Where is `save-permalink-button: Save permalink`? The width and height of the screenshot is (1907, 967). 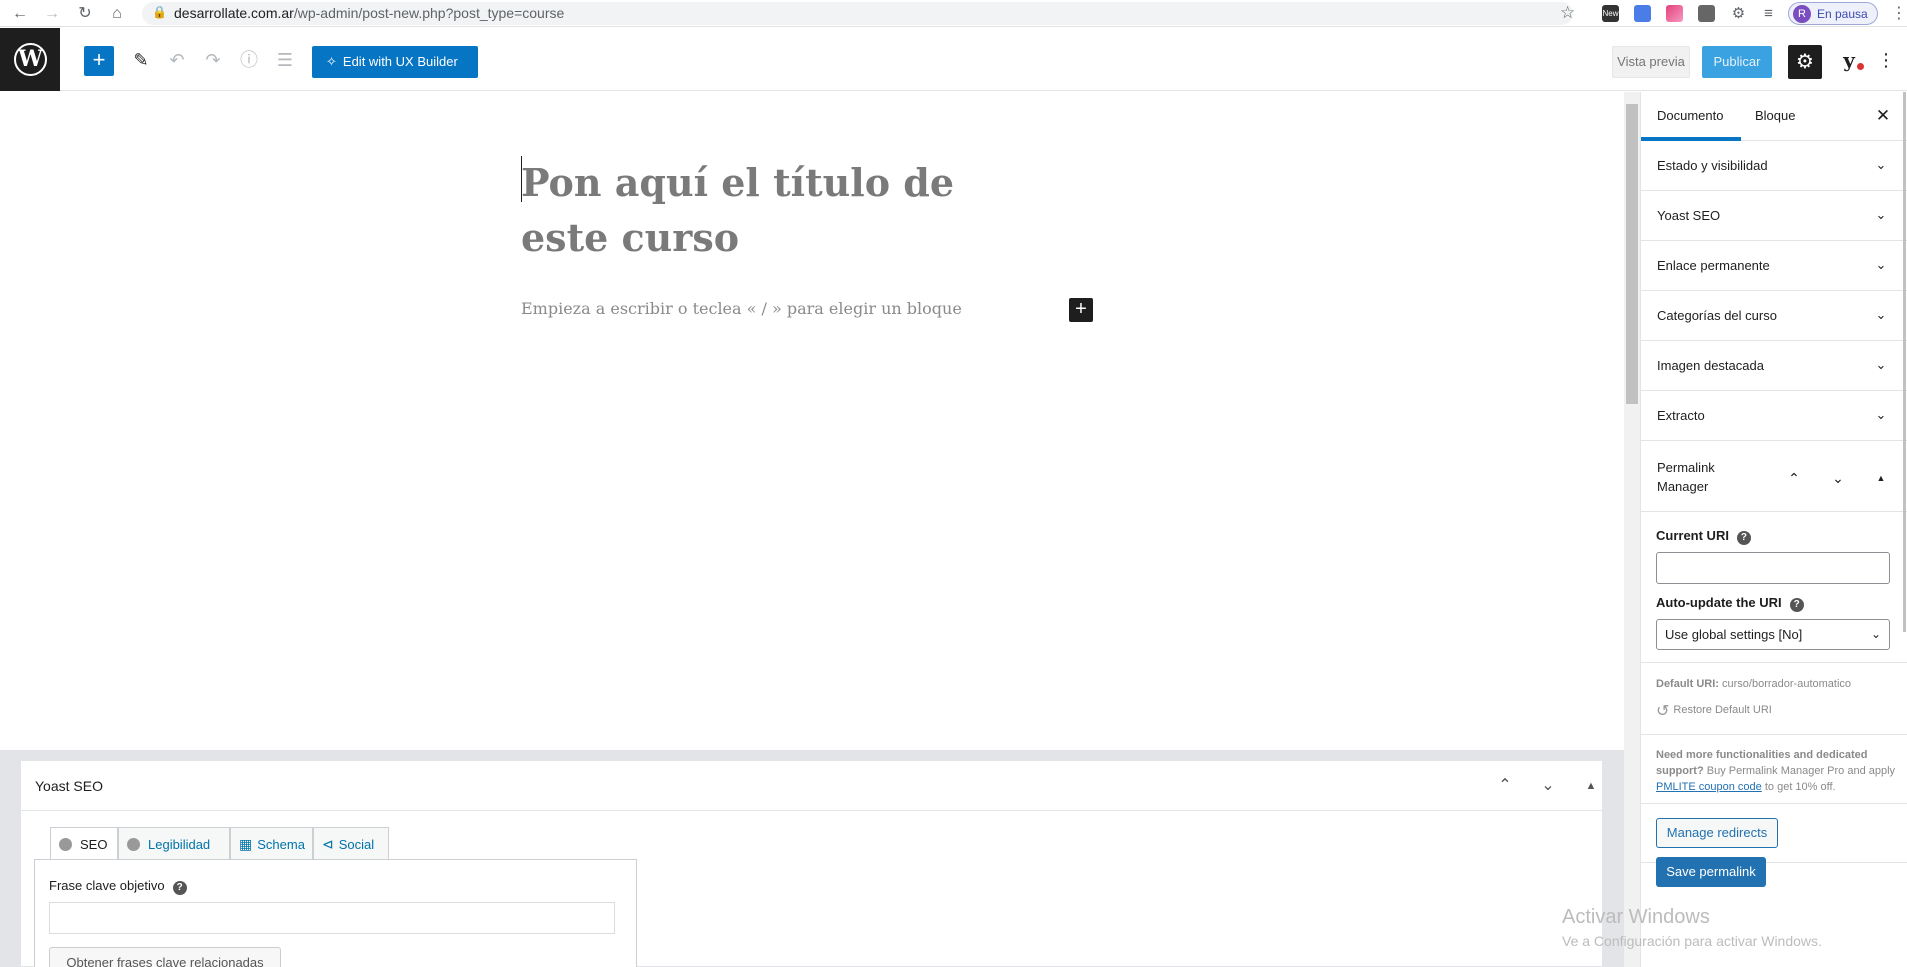
save-permalink-button: Save permalink is located at coordinates (1711, 872).